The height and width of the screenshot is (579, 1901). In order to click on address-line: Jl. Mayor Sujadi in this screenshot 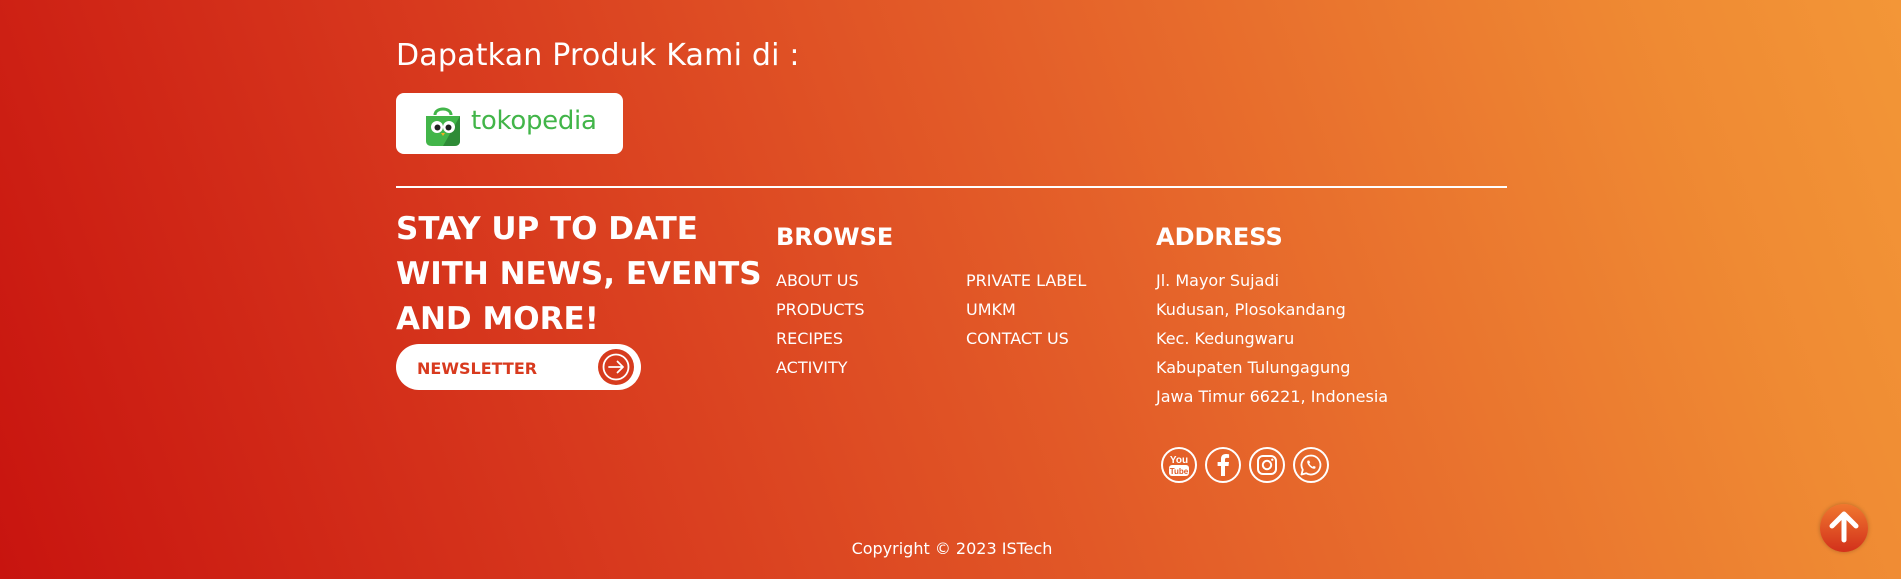, I will do `click(1218, 280)`.